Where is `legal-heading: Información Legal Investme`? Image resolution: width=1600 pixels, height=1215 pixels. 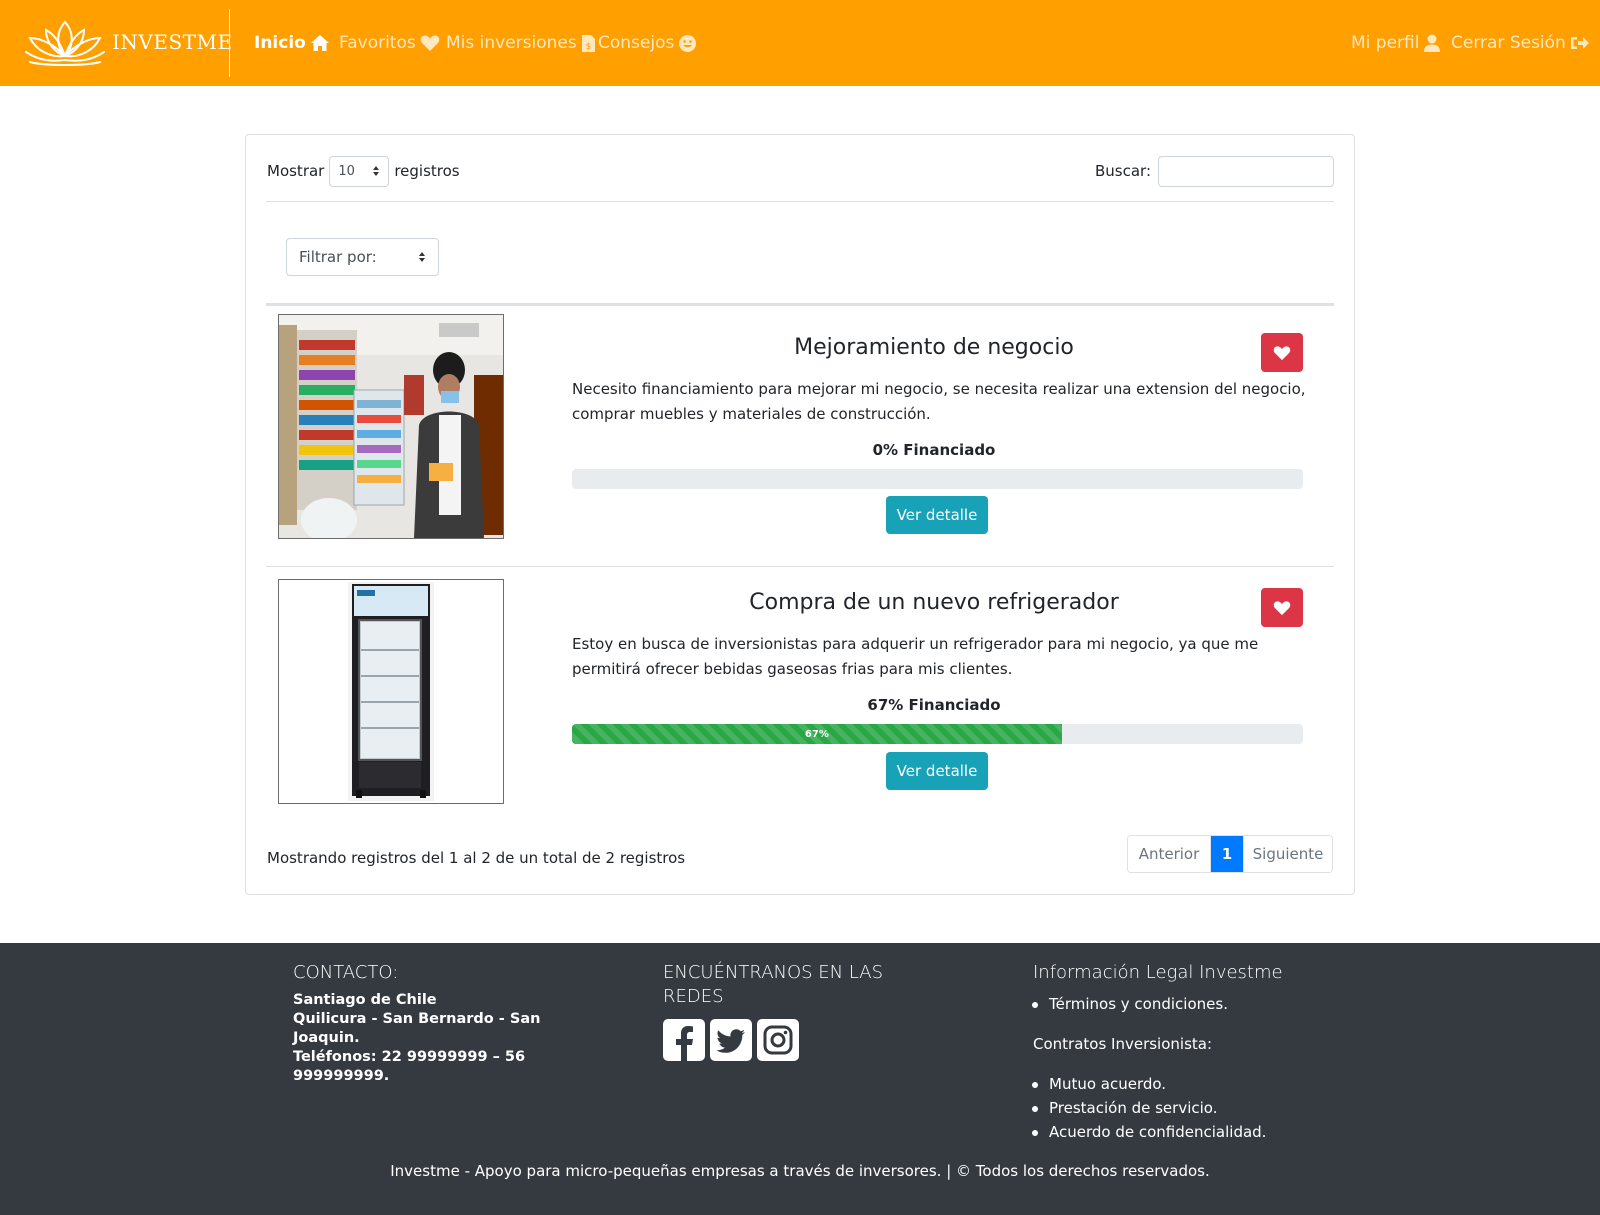
legal-heading: Información Legal Investme is located at coordinates (1158, 972).